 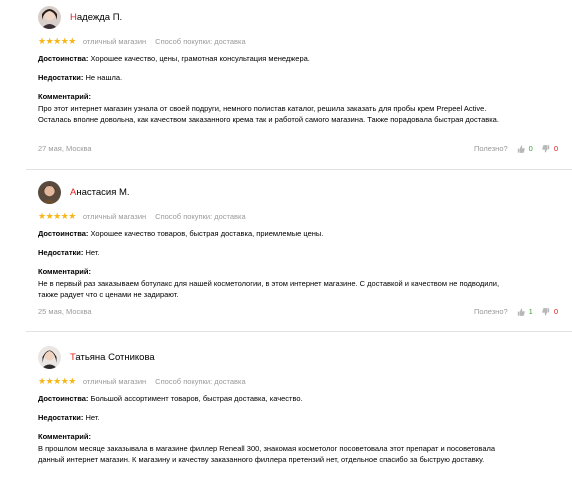 I want to click on review-date: 25 мая, Москва, so click(x=65, y=311).